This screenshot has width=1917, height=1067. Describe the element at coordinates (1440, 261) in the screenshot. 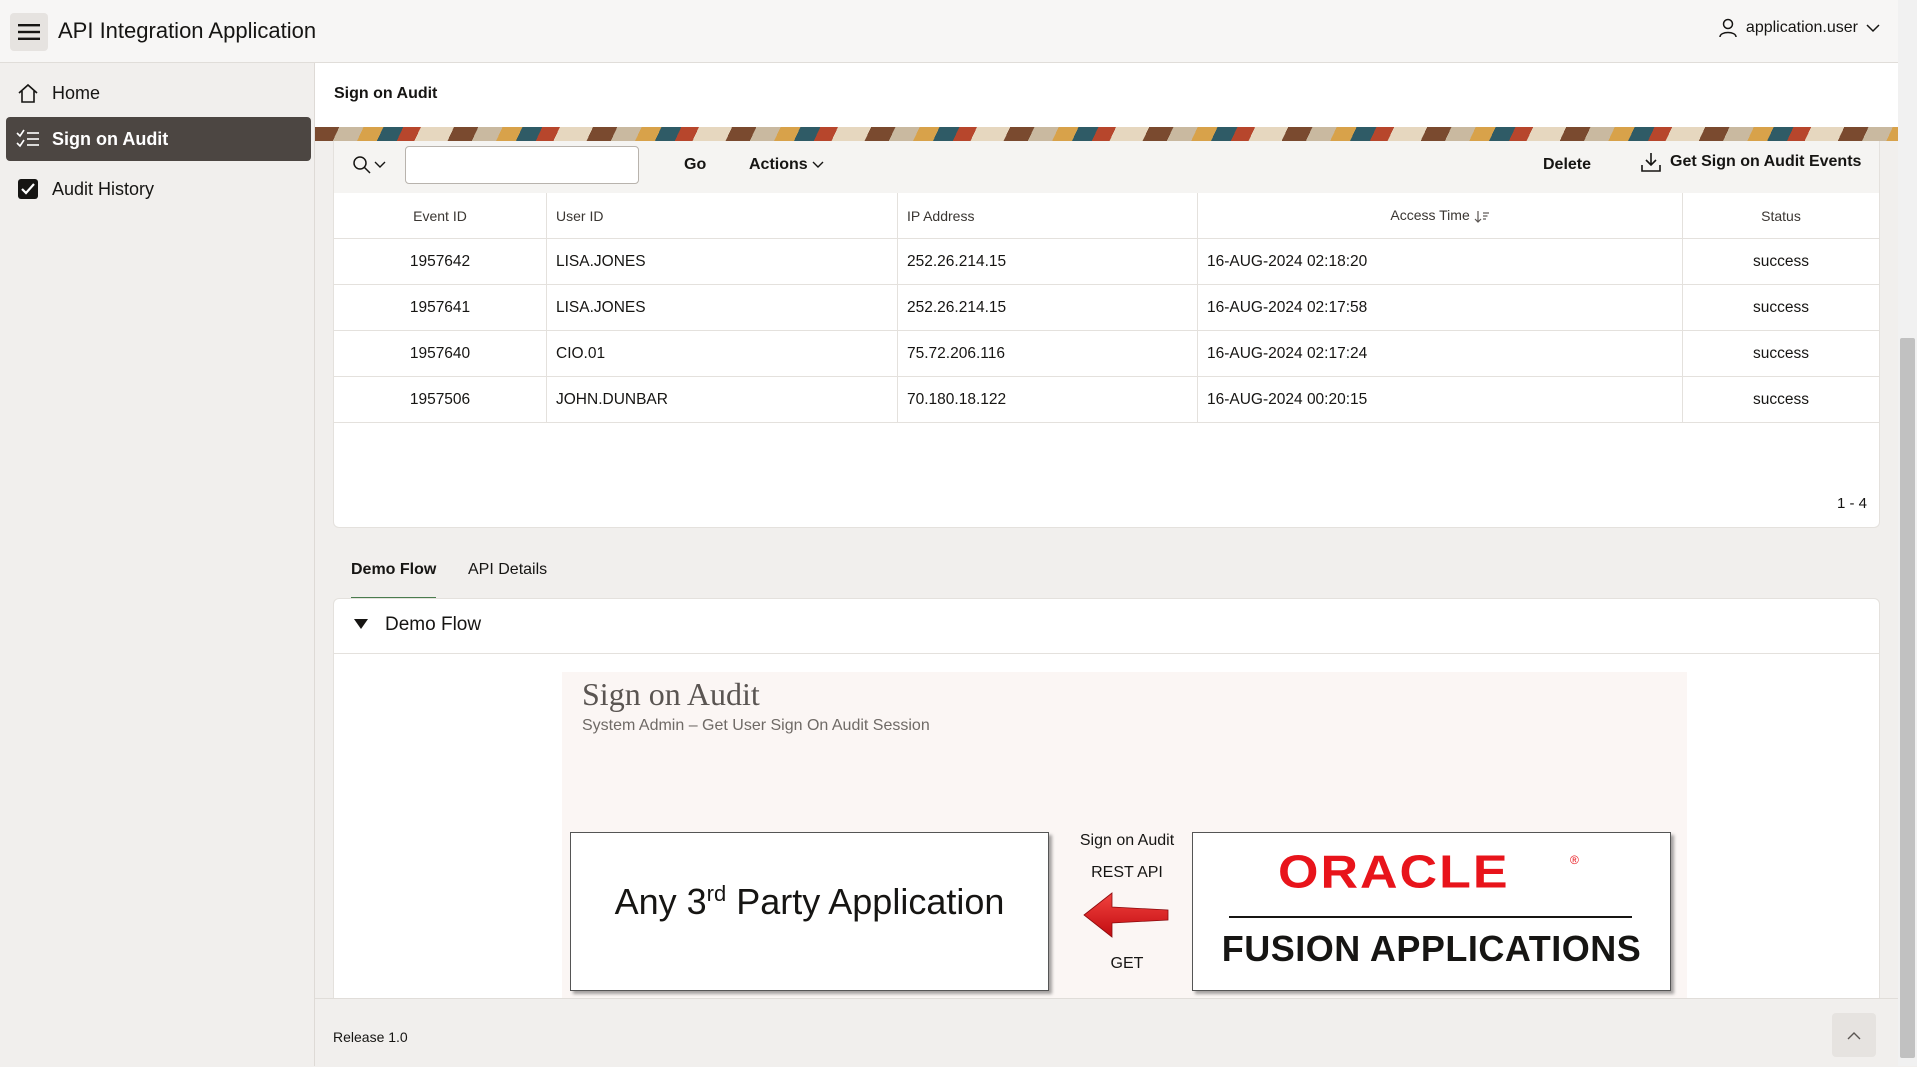

I see `cell-access-time: 16-AUG-2024 02:18:20` at that location.